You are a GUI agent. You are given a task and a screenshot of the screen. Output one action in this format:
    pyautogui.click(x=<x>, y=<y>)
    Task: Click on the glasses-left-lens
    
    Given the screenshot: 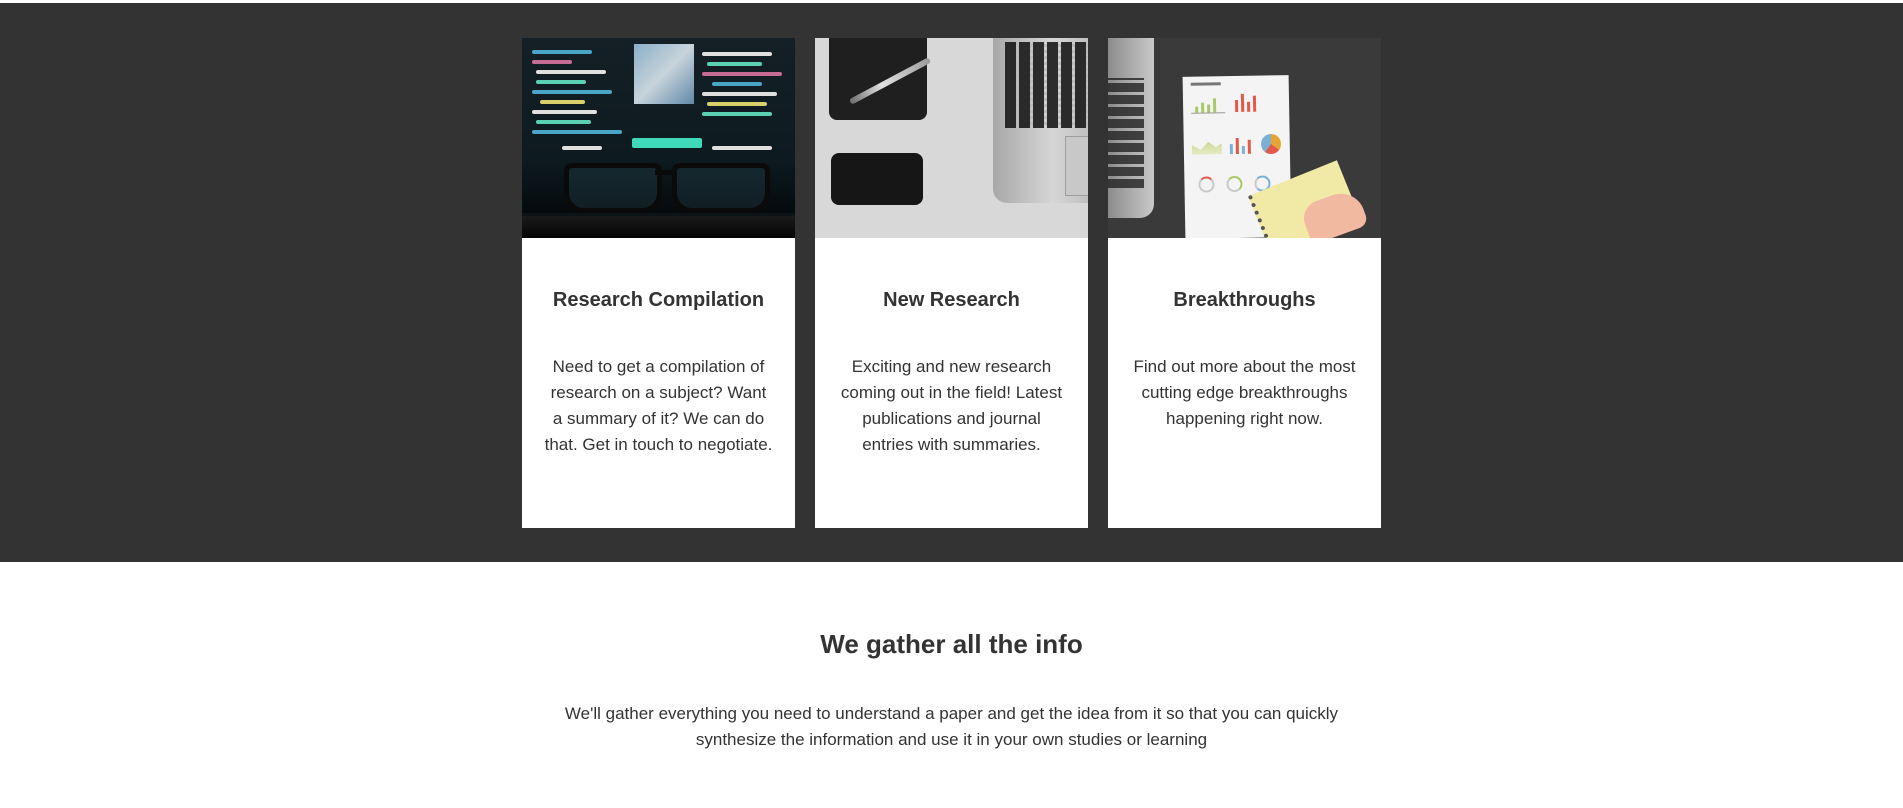 What is the action you would take?
    pyautogui.click(x=613, y=188)
    